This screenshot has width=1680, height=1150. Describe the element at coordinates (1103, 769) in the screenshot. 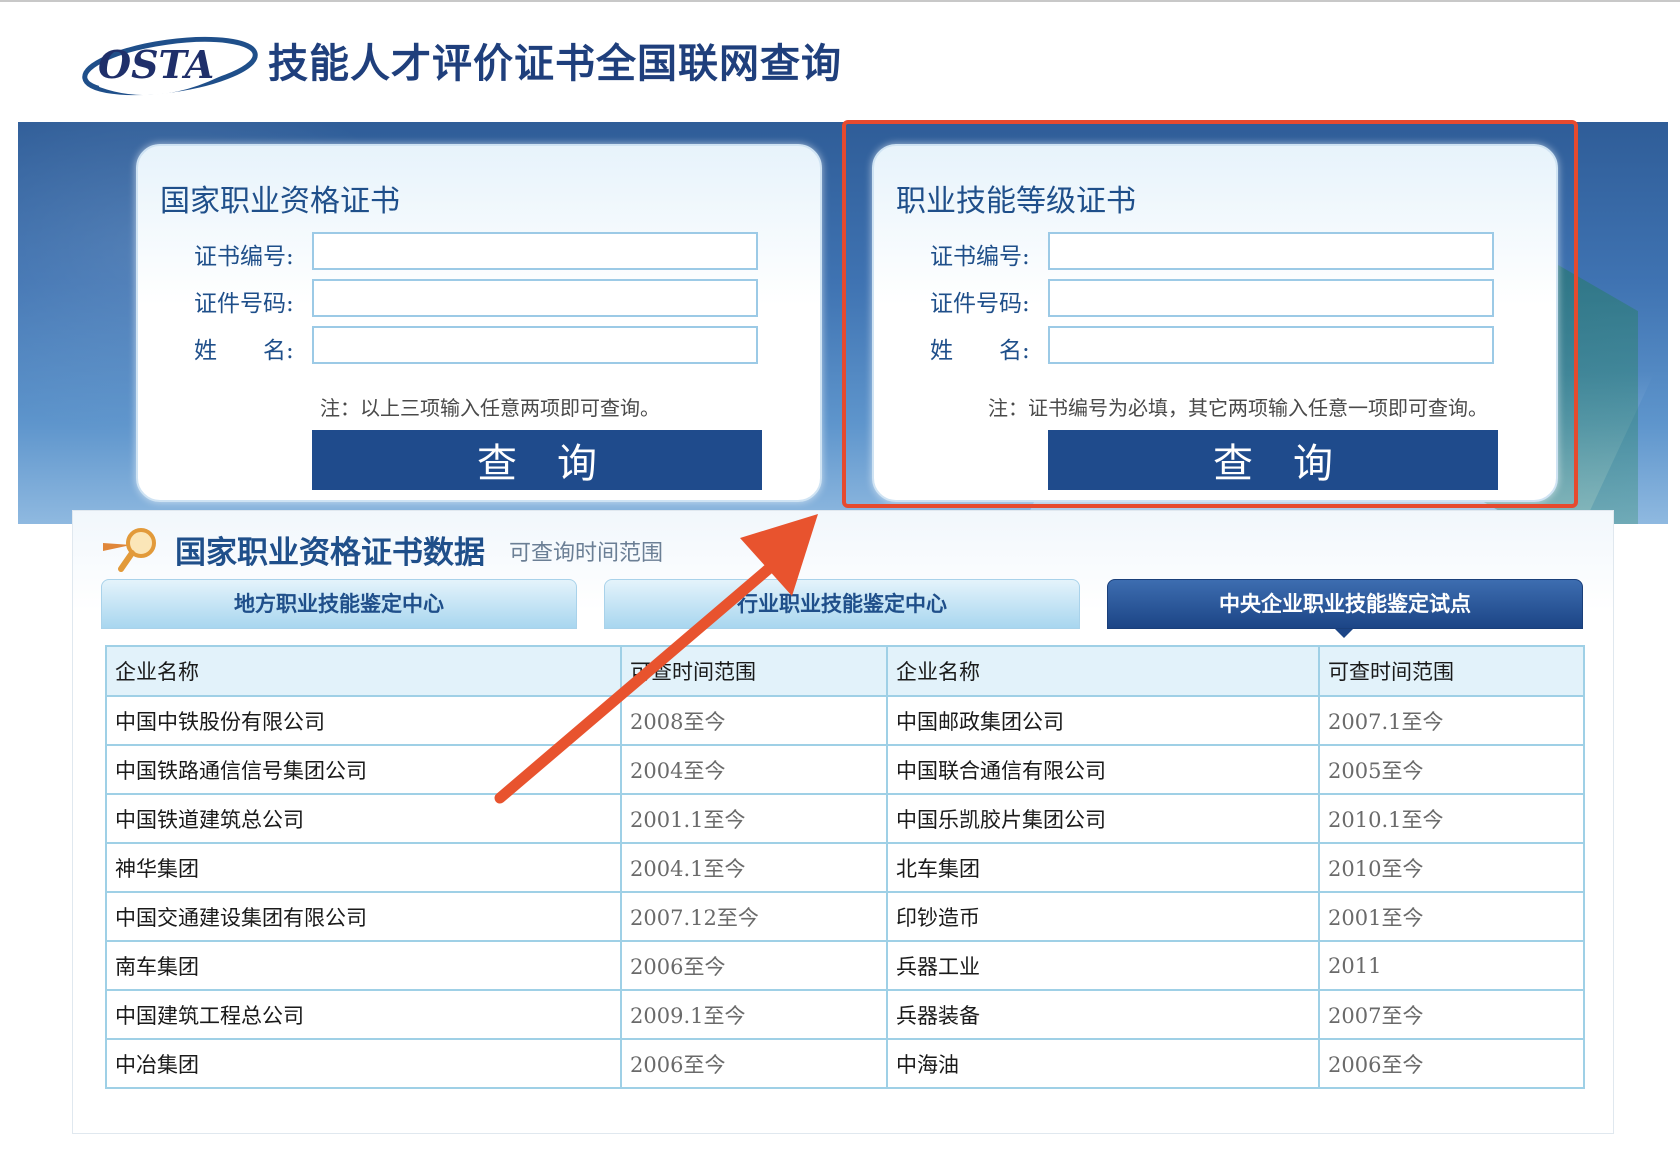

I see `enterprise-name: 中国联合通信有限公司` at that location.